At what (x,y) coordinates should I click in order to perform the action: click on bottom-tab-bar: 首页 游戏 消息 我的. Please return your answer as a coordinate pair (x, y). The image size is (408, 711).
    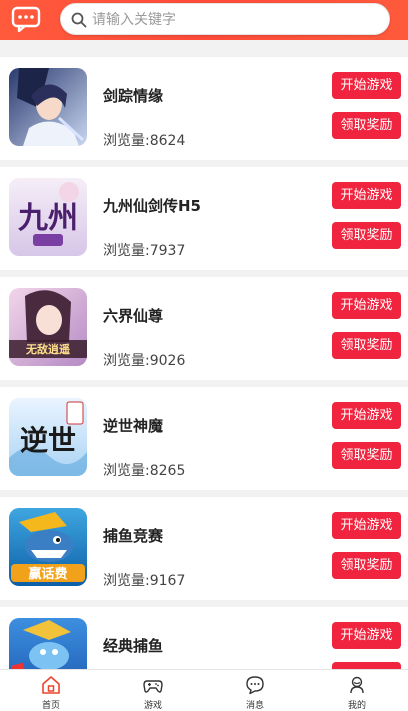
    Looking at the image, I should click on (204, 690).